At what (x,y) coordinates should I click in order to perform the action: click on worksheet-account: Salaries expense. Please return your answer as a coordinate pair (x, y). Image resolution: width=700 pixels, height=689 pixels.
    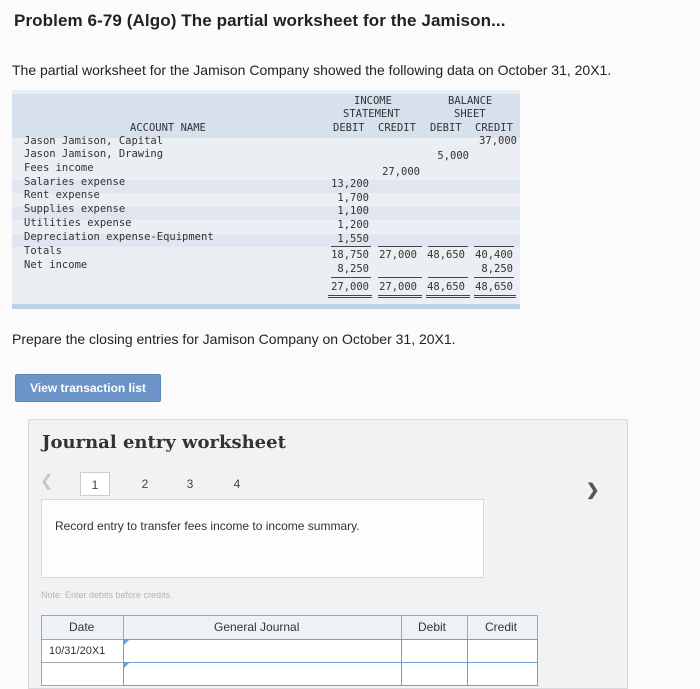
    Looking at the image, I should click on (75, 182).